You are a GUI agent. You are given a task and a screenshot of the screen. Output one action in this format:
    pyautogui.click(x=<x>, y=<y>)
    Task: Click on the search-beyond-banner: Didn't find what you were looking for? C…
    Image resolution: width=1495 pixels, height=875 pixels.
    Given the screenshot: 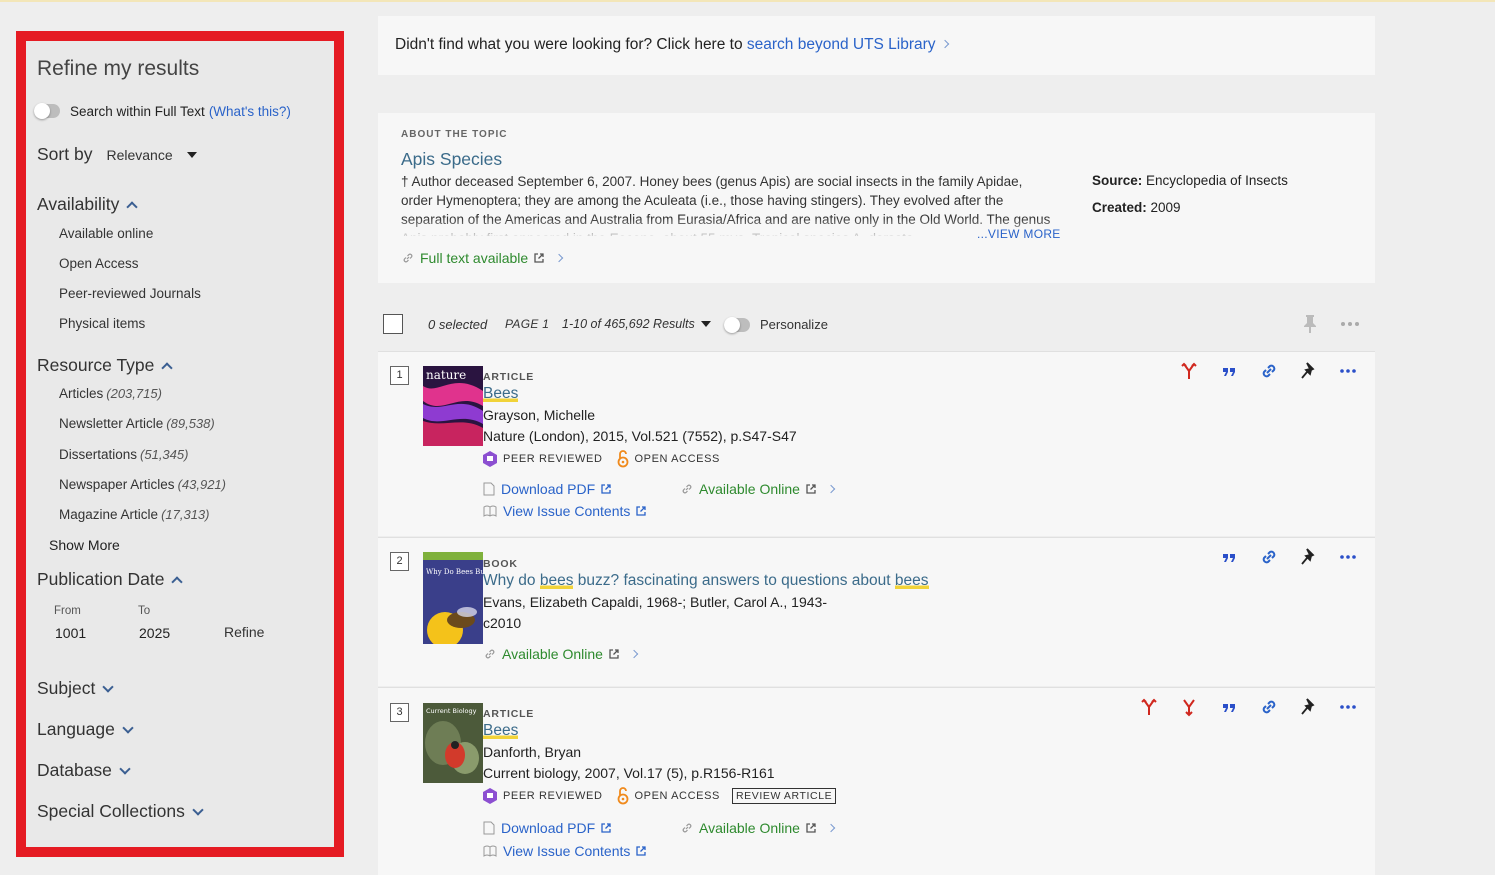 What is the action you would take?
    pyautogui.click(x=876, y=45)
    